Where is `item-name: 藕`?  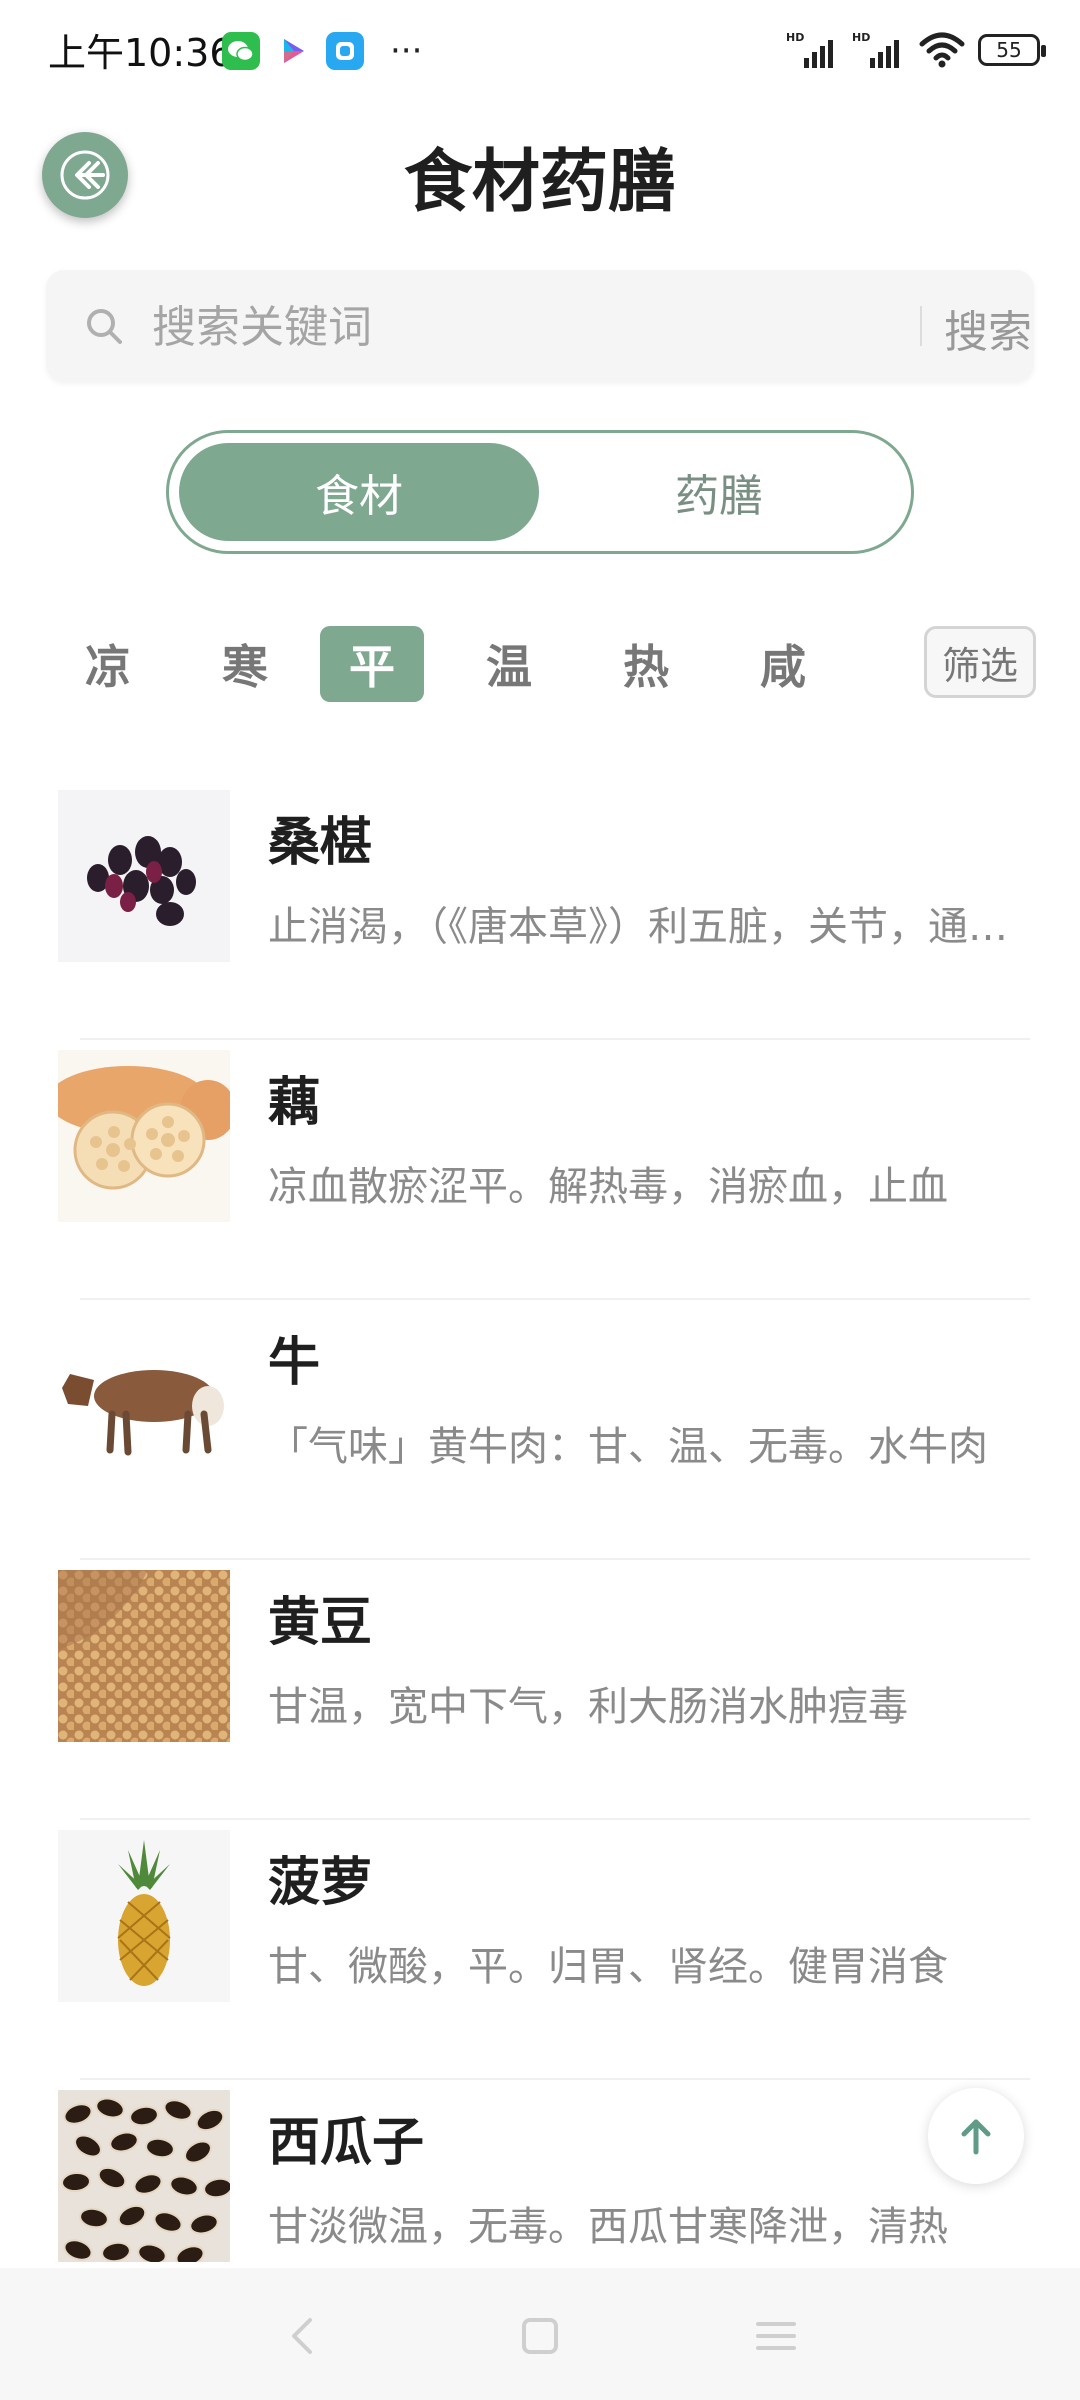 item-name: 藕 is located at coordinates (294, 1102).